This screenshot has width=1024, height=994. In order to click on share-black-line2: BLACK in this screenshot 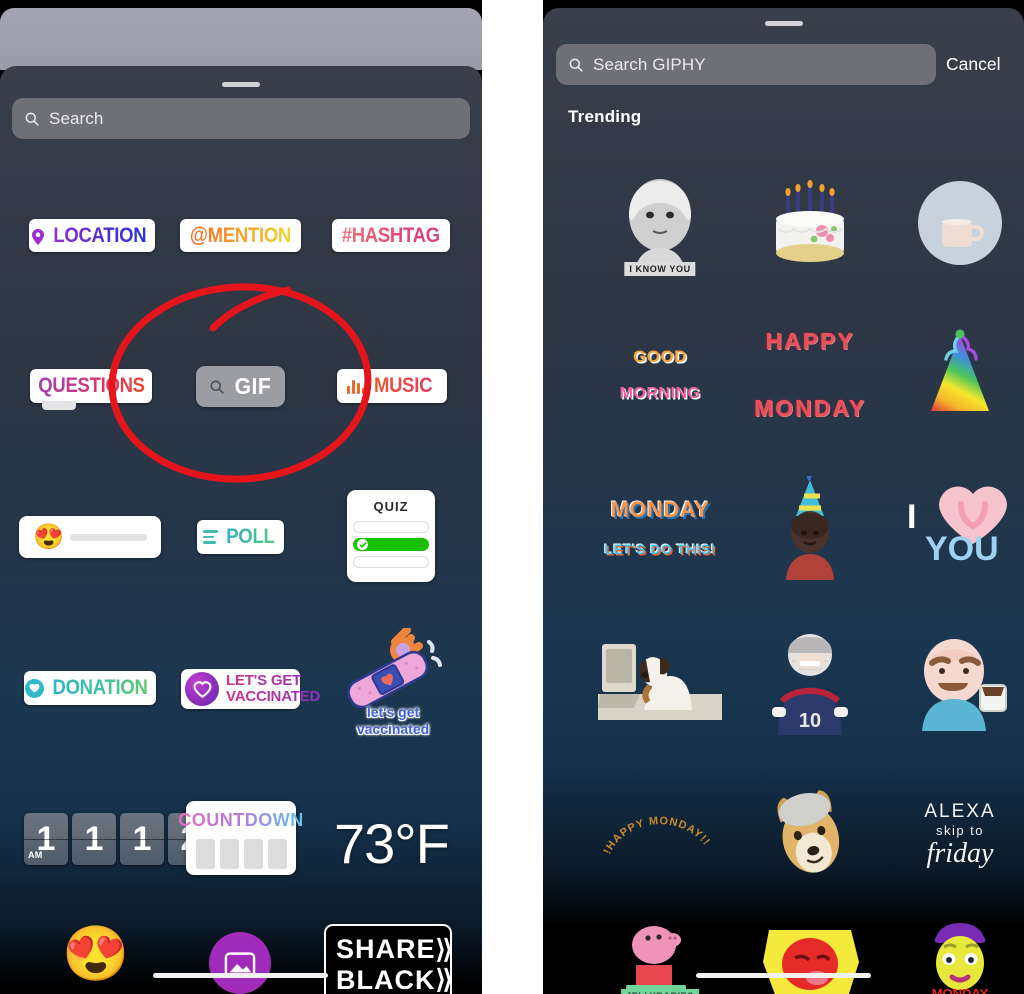, I will do `click(386, 979)`.